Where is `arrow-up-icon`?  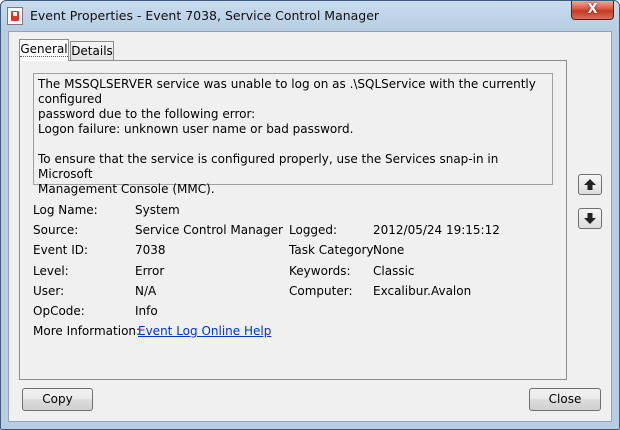 arrow-up-icon is located at coordinates (590, 184).